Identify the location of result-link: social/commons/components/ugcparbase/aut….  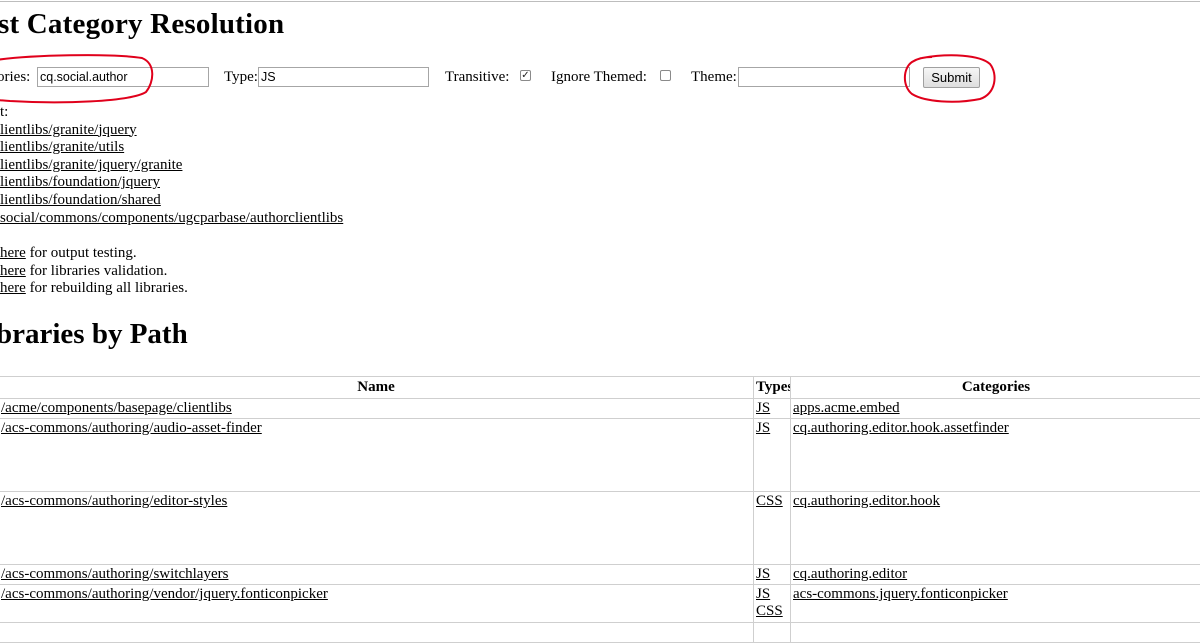
(171, 218).